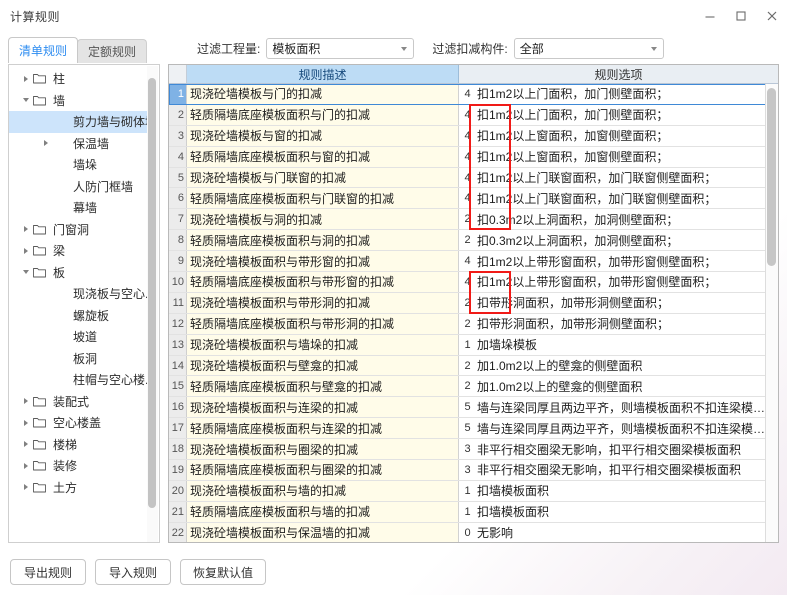  What do you see at coordinates (79, 445) in the screenshot?
I see `tree-item-18: 楼梯` at bounding box center [79, 445].